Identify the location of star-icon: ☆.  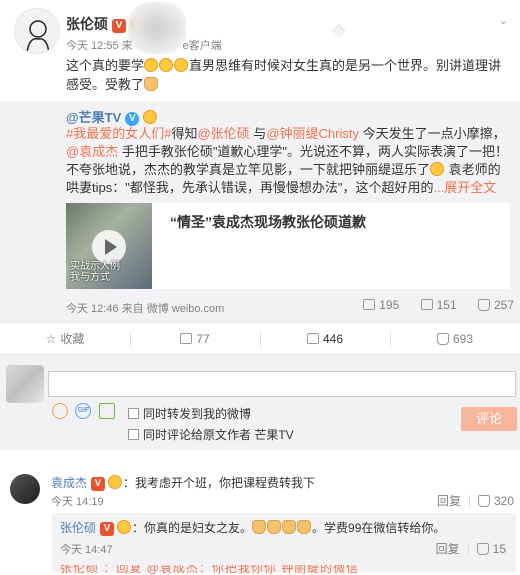
(51, 339).